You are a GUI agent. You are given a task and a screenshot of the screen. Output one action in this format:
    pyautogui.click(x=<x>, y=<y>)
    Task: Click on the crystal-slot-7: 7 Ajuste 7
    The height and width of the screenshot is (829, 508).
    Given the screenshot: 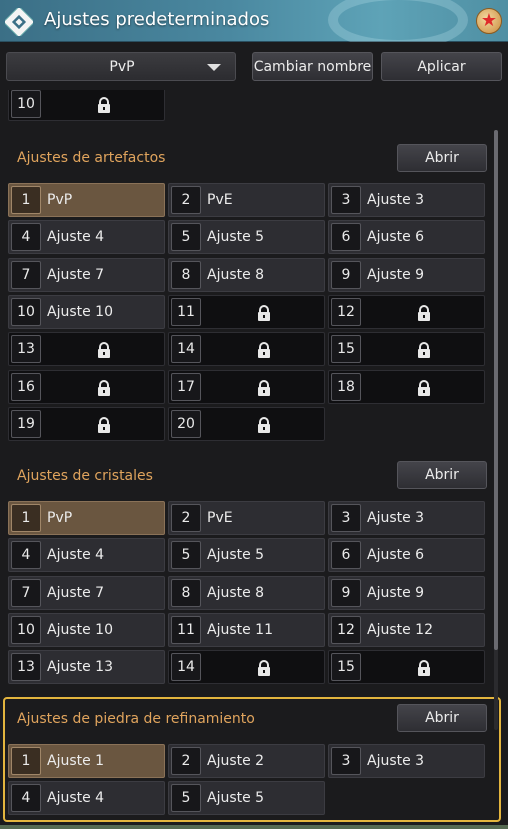 What is the action you would take?
    pyautogui.click(x=86, y=592)
    